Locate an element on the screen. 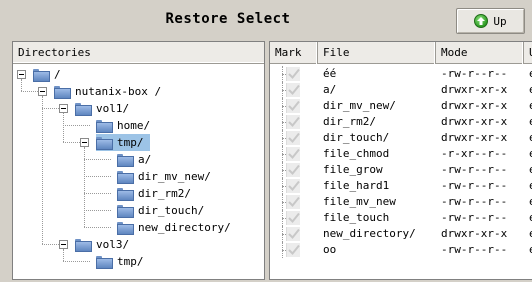  user-column-header: U is located at coordinates (528, 53).